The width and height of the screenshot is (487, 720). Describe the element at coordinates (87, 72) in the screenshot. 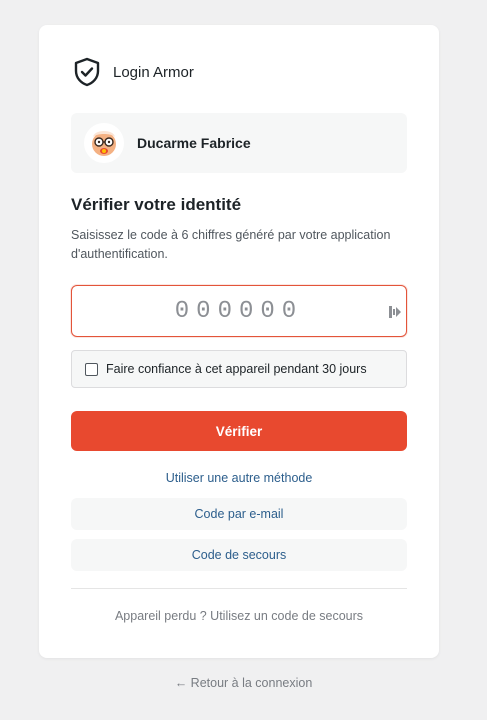

I see `shield-check-icon` at that location.